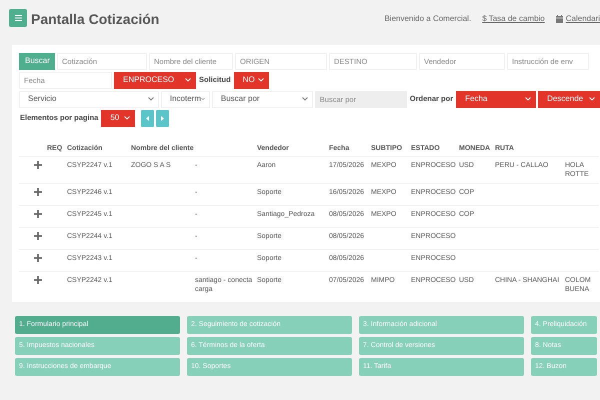  I want to click on dropdown: Incoterm, so click(185, 99).